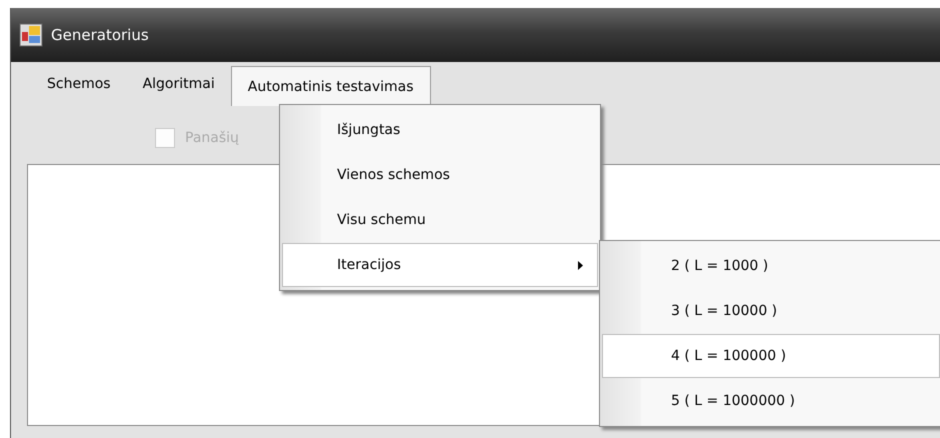 The image size is (940, 438). I want to click on menu-item: Vienos schemos, so click(440, 175).